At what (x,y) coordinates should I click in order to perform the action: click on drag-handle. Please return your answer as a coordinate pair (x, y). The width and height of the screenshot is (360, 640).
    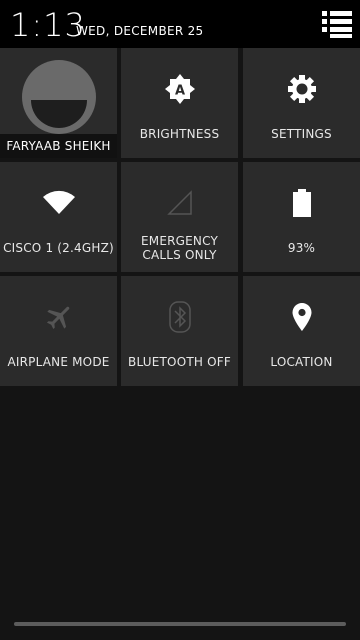
    Looking at the image, I should click on (180, 624).